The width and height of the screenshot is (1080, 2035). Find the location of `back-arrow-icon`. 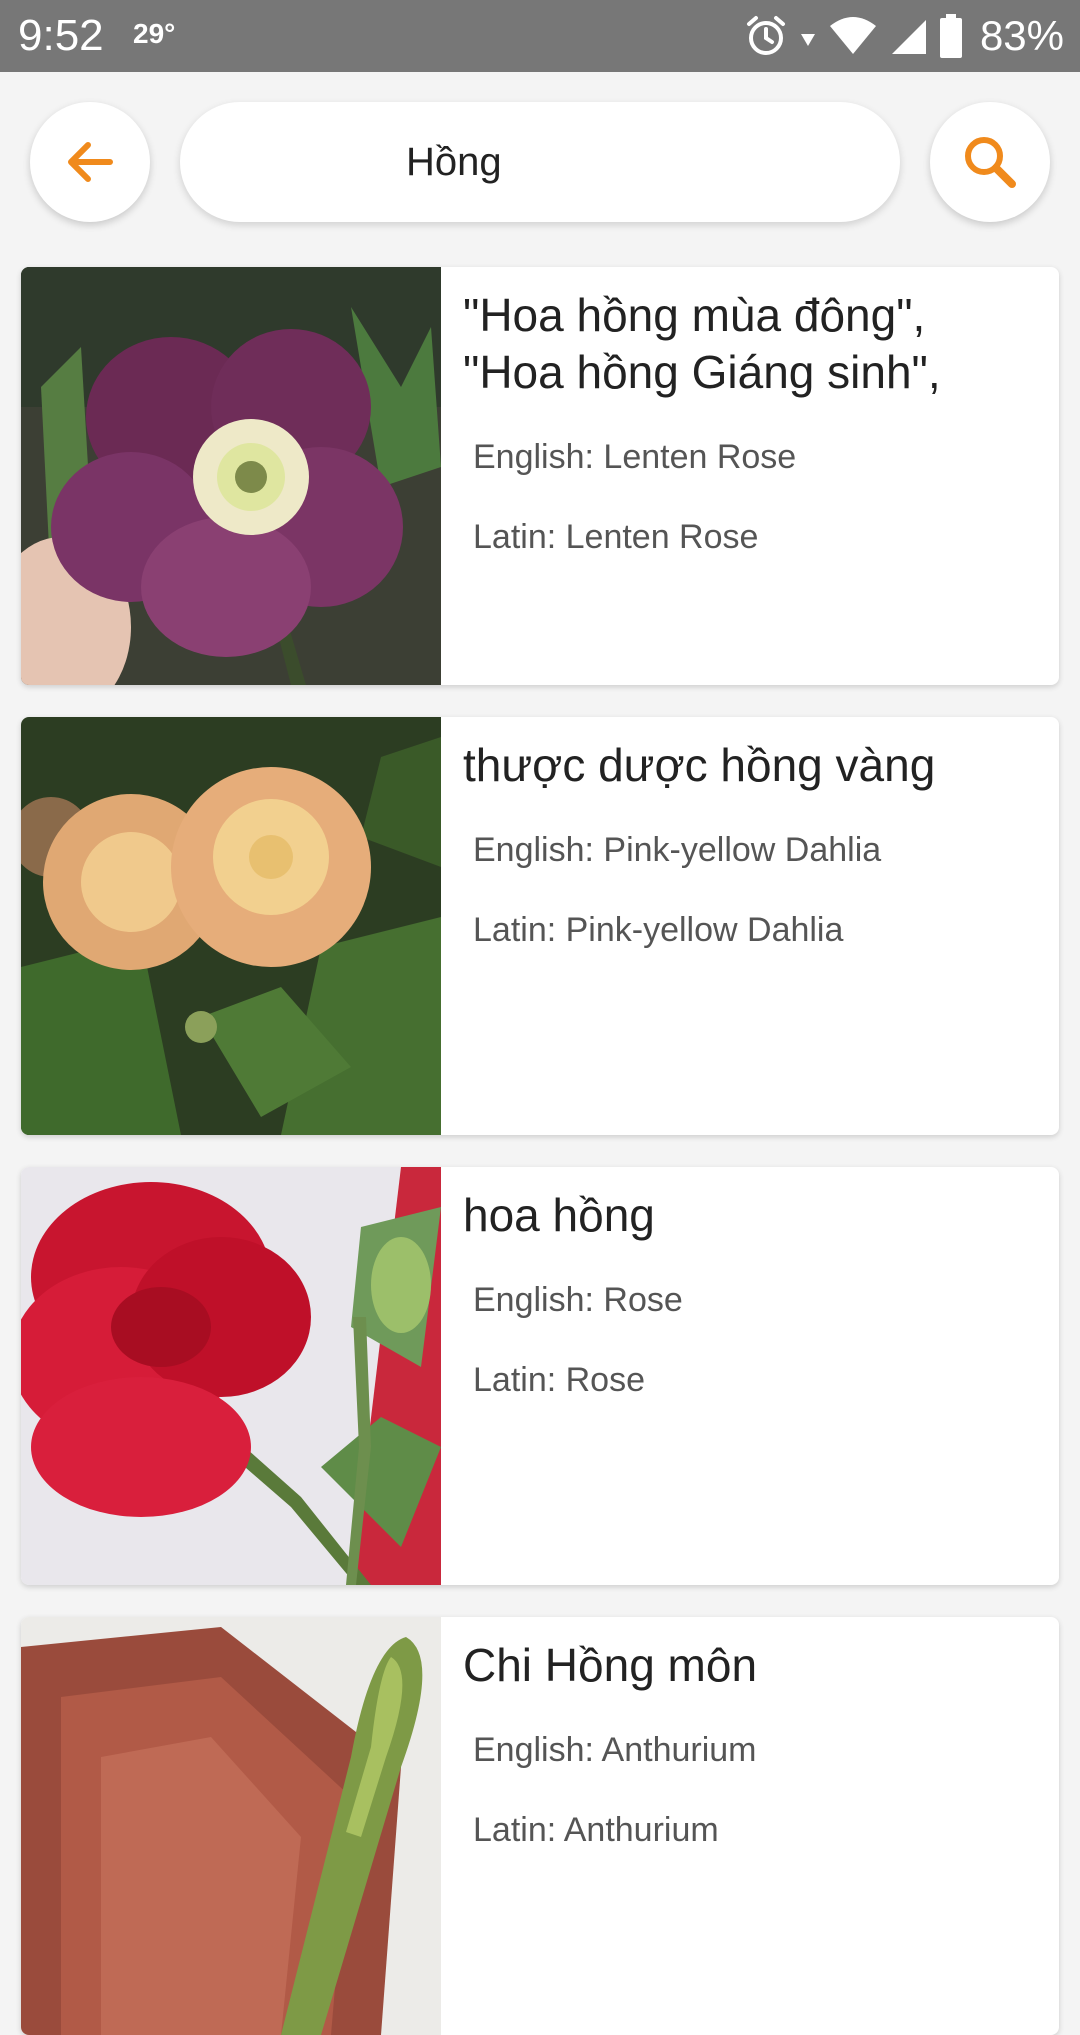

back-arrow-icon is located at coordinates (90, 162).